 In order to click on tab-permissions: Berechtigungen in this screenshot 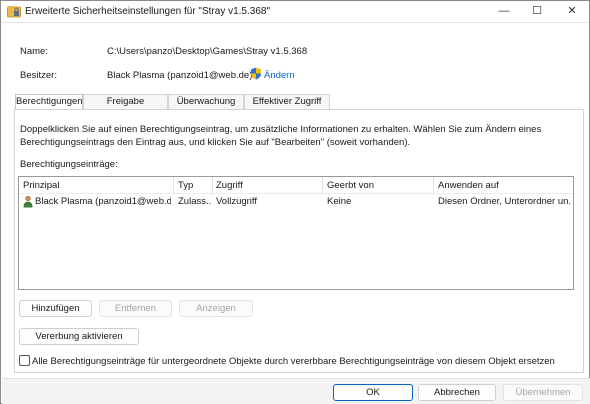, I will do `click(49, 102)`.